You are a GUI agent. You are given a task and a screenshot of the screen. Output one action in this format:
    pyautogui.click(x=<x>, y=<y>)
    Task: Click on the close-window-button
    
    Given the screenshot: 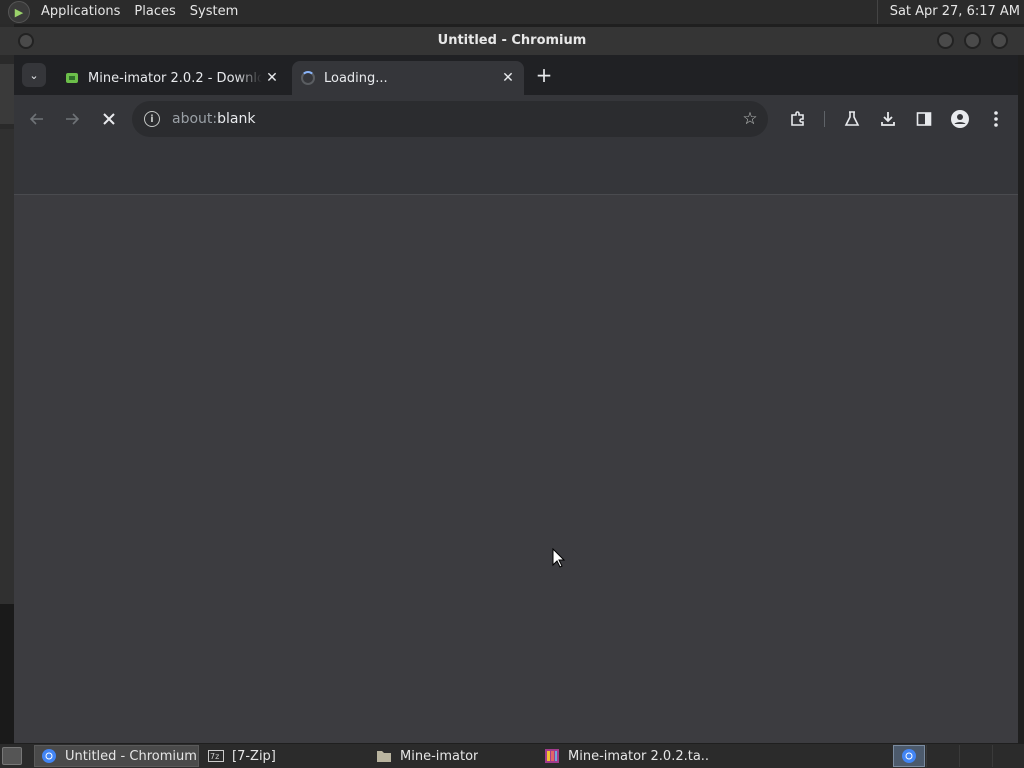 What is the action you would take?
    pyautogui.click(x=999, y=40)
    